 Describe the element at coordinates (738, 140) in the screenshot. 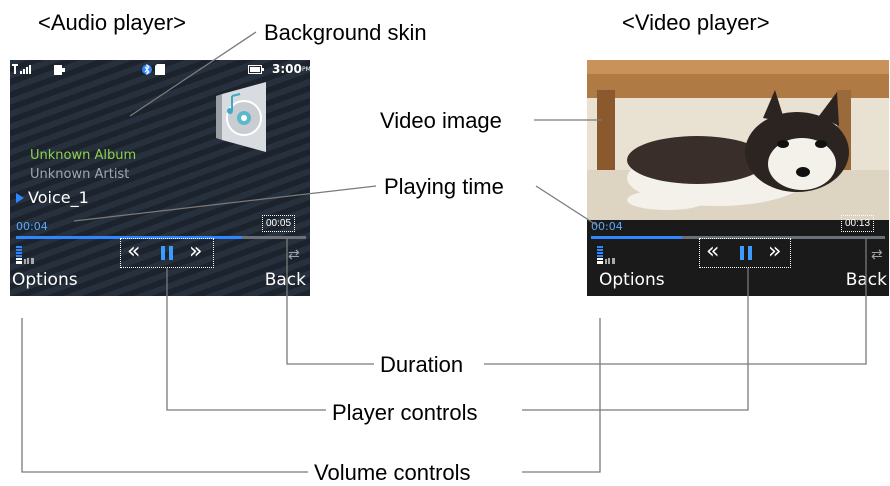

I see `video-image` at that location.